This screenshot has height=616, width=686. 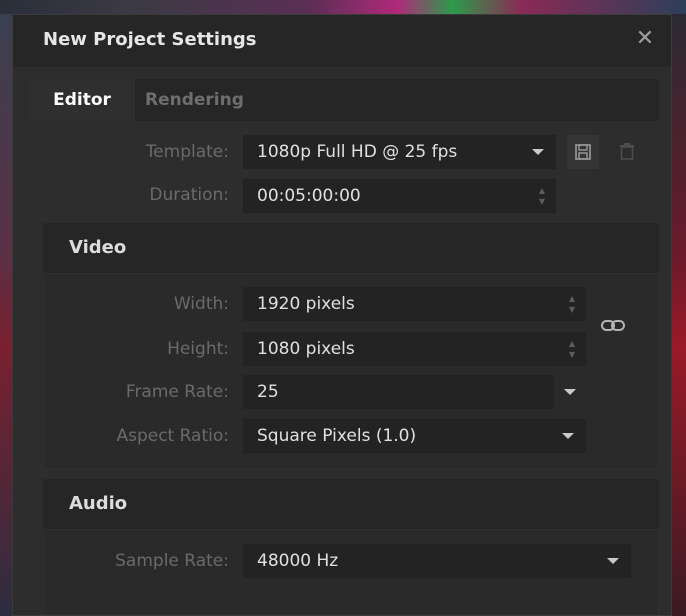 I want to click on height-label: Height:, so click(x=198, y=349).